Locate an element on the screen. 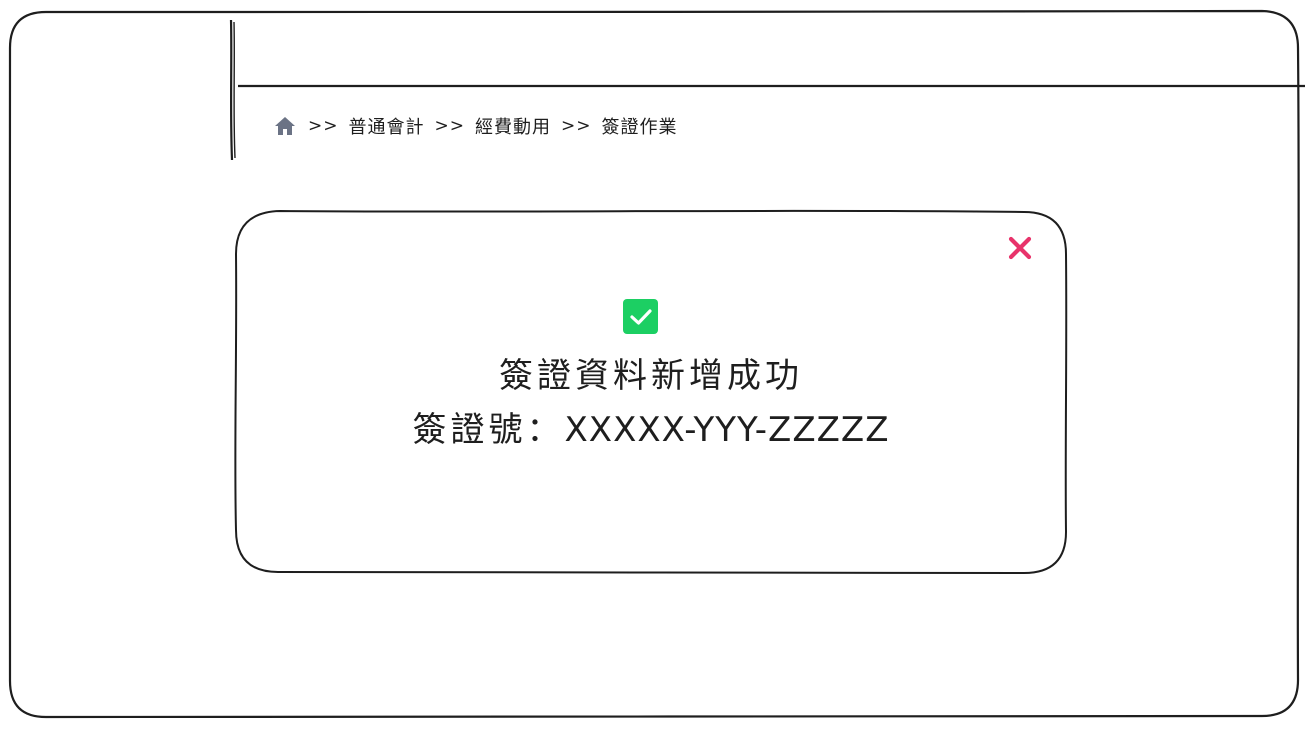 The height and width of the screenshot is (730, 1311). header-divider is located at coordinates (771, 86).